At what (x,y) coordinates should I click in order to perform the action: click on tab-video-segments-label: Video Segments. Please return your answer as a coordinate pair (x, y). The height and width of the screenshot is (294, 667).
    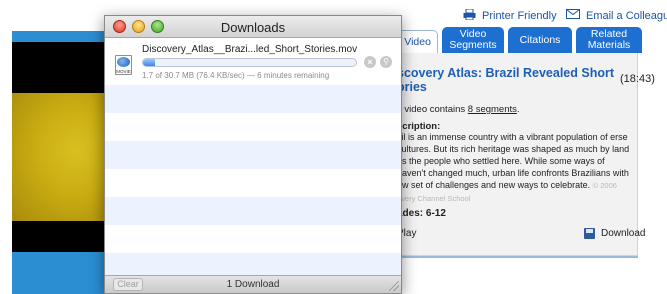
    Looking at the image, I should click on (473, 39).